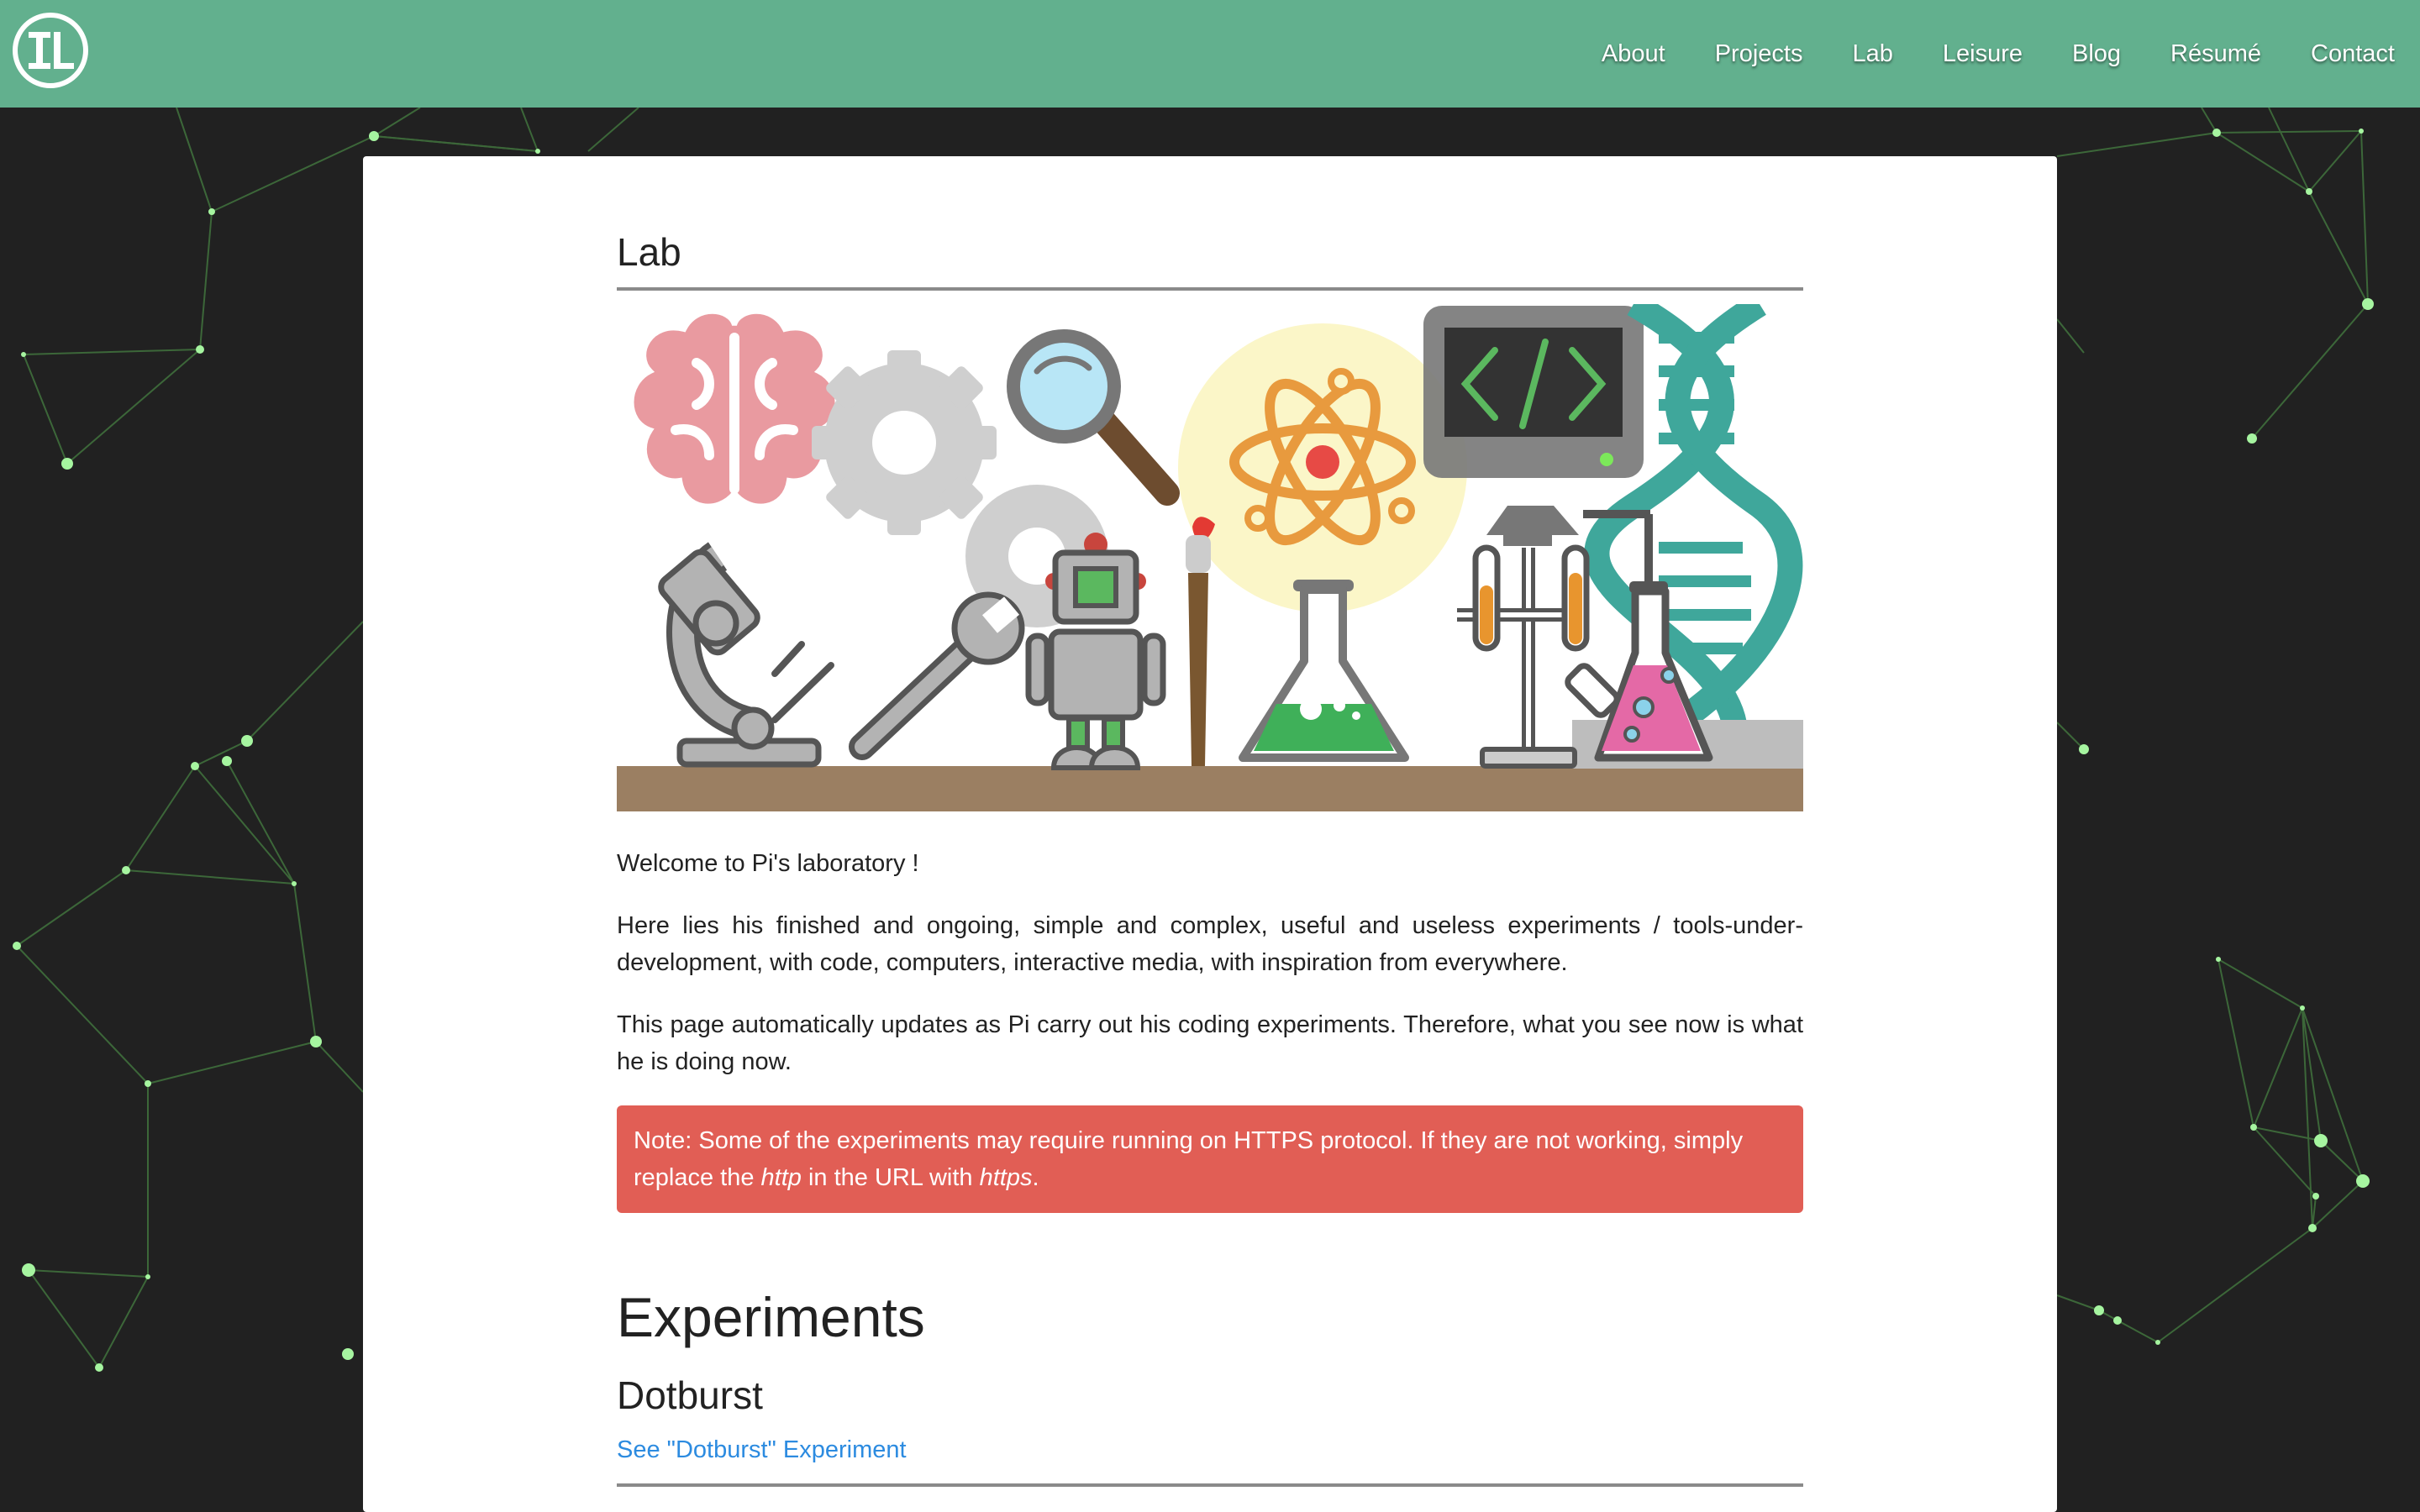  Describe the element at coordinates (2215, 54) in the screenshot. I see `nav-resume: Résumé` at that location.